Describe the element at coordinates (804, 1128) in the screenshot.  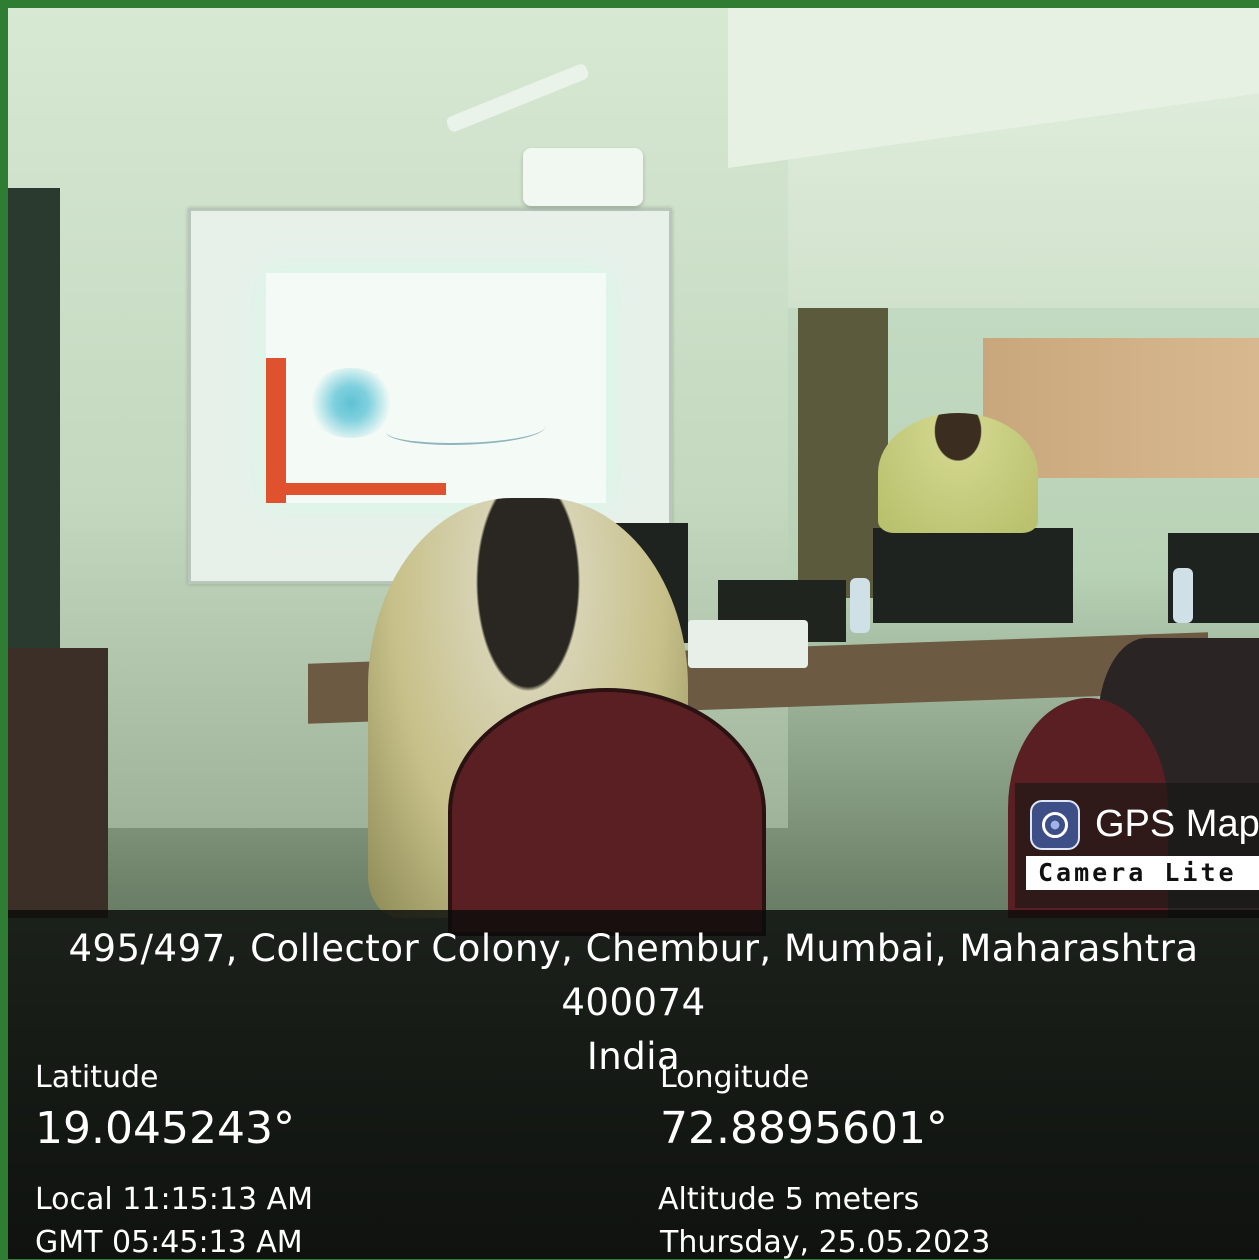
I see `longitude-value: 72.8895601°` at that location.